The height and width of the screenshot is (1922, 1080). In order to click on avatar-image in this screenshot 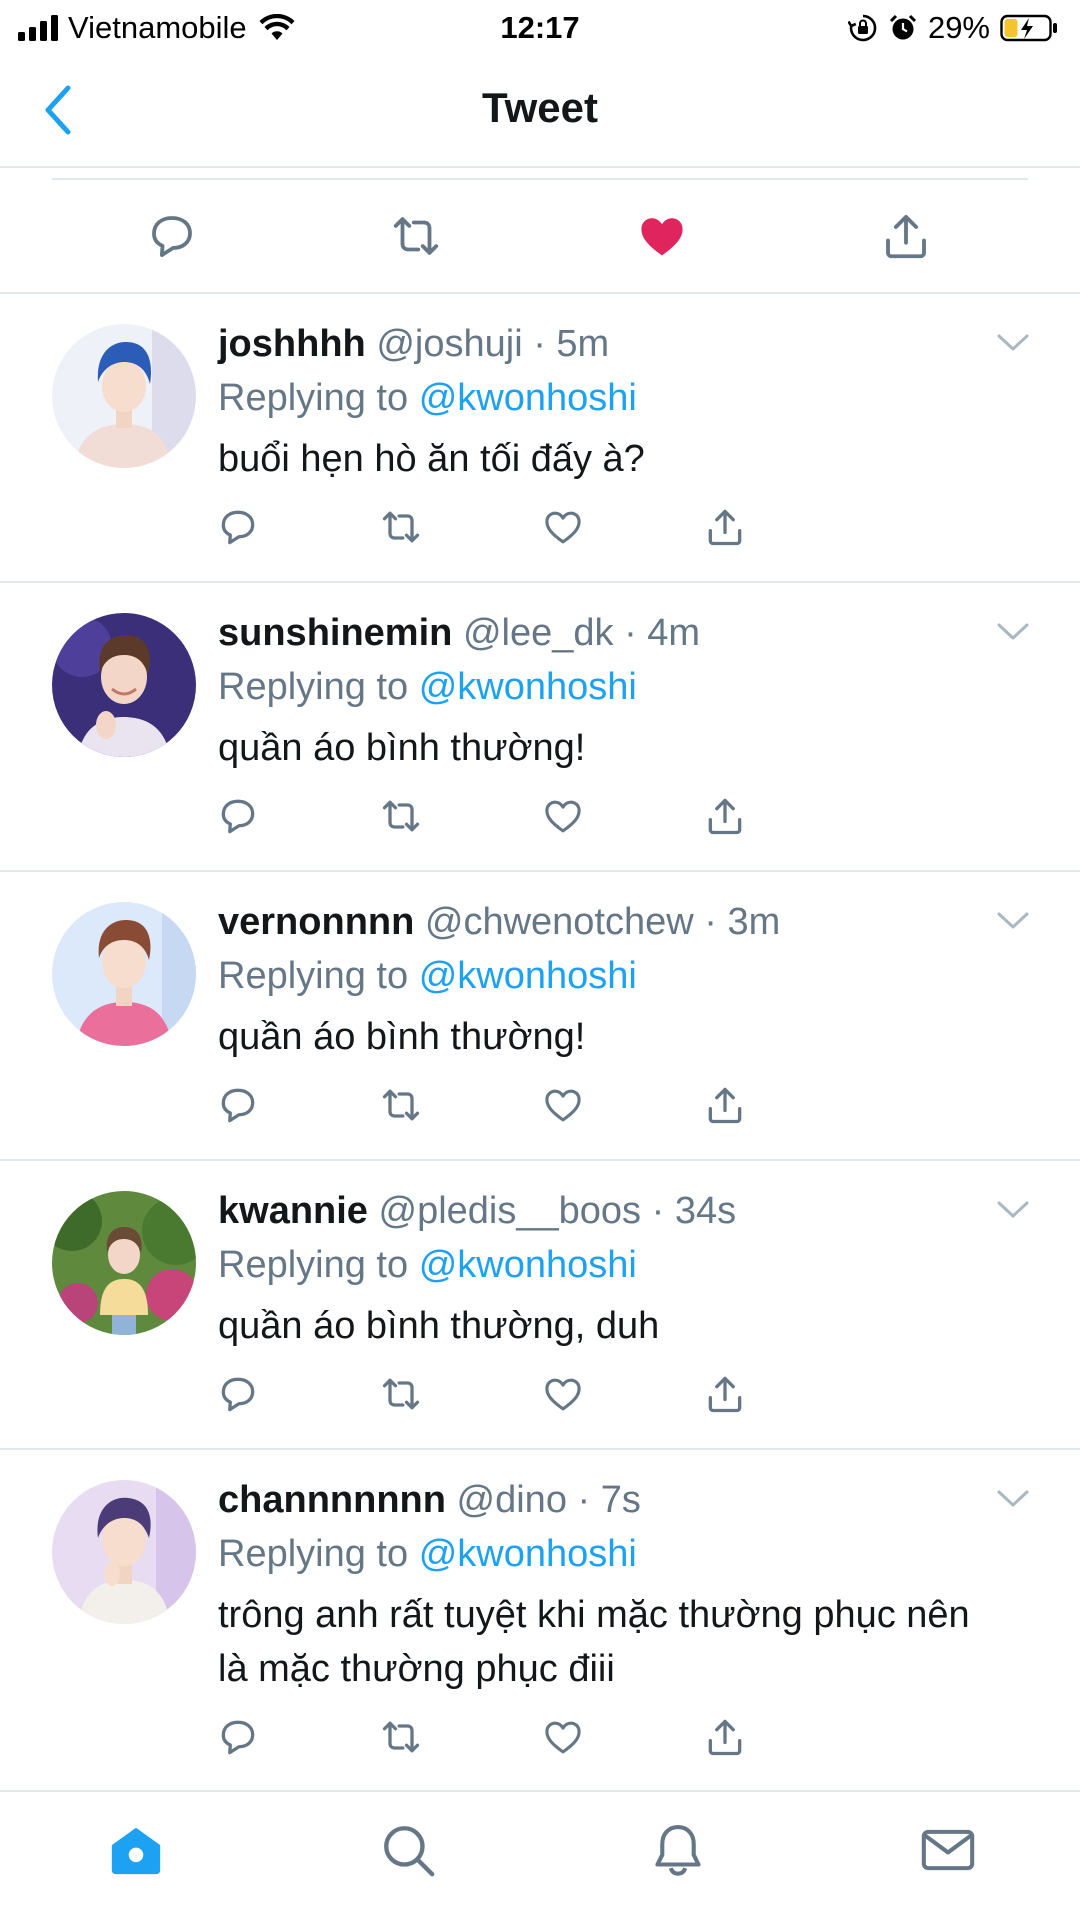, I will do `click(124, 1552)`.